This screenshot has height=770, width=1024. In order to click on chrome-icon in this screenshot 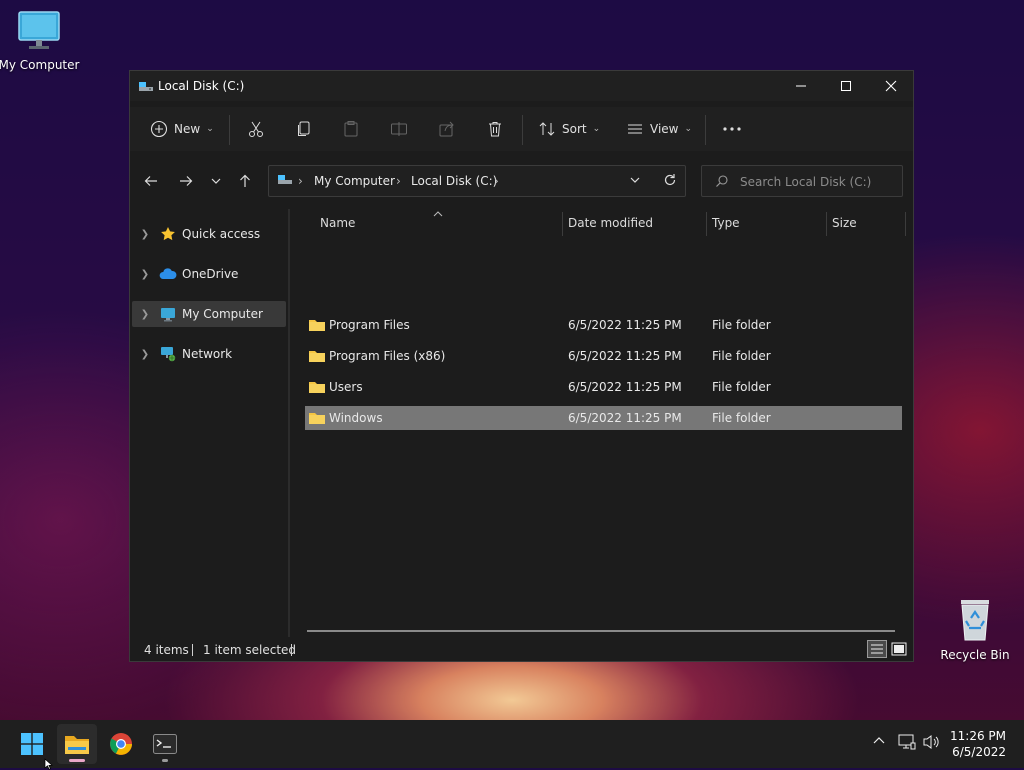, I will do `click(121, 744)`.